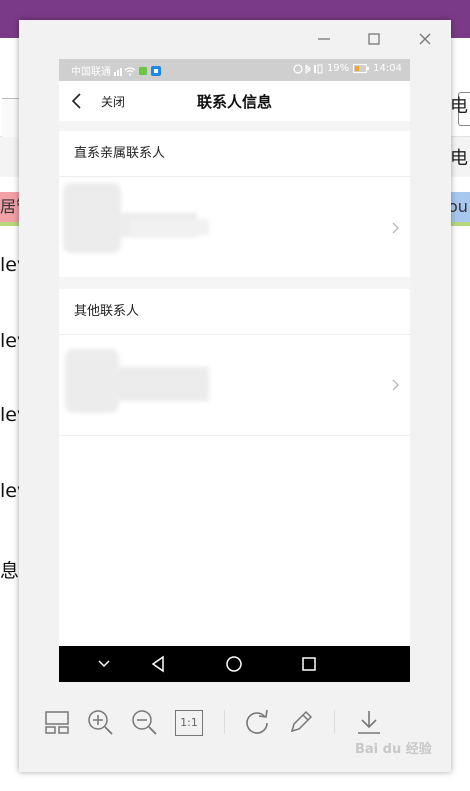 The width and height of the screenshot is (470, 791). Describe the element at coordinates (144, 722) in the screenshot. I see `zoom-out-icon` at that location.